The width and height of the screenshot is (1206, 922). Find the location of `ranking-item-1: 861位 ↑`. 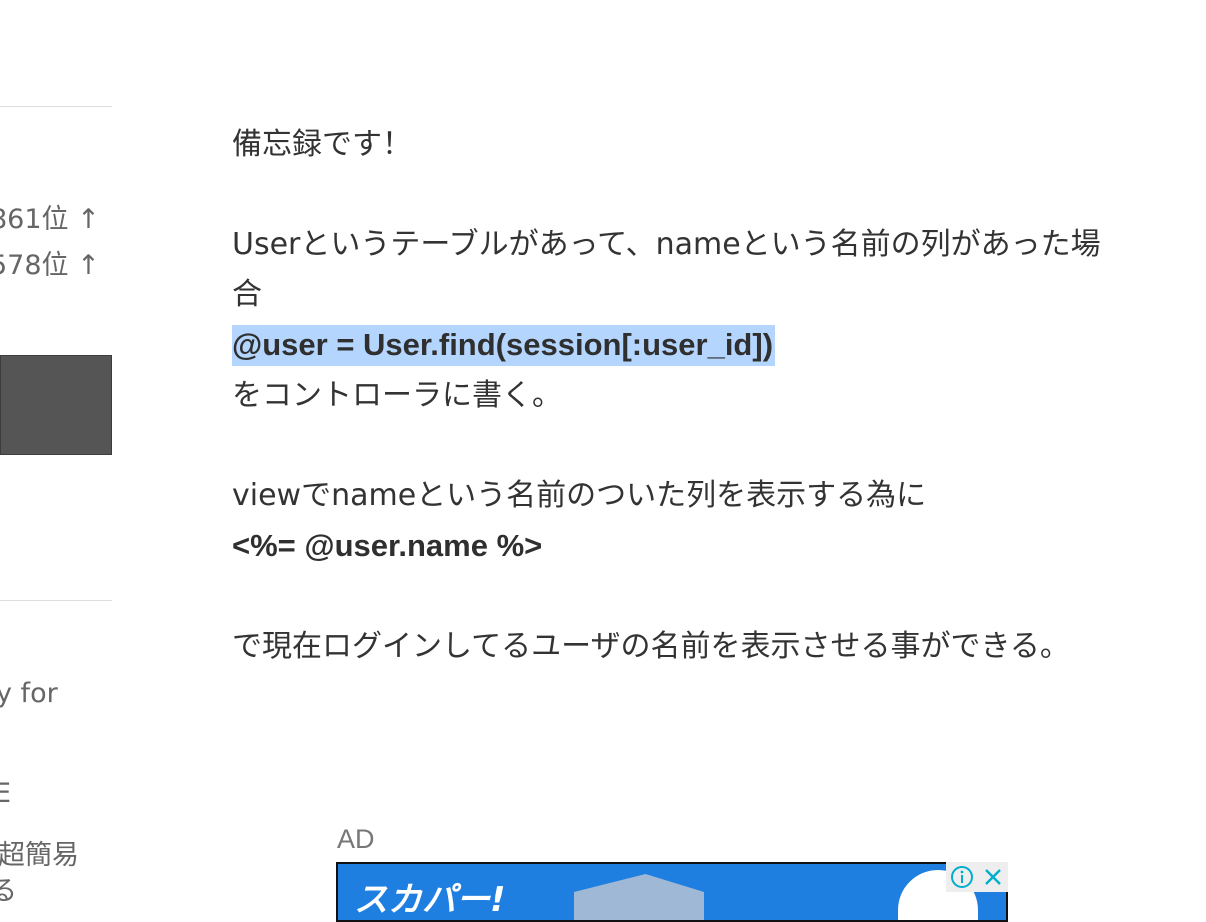

ranking-item-1: 861位 ↑ is located at coordinates (50, 219).